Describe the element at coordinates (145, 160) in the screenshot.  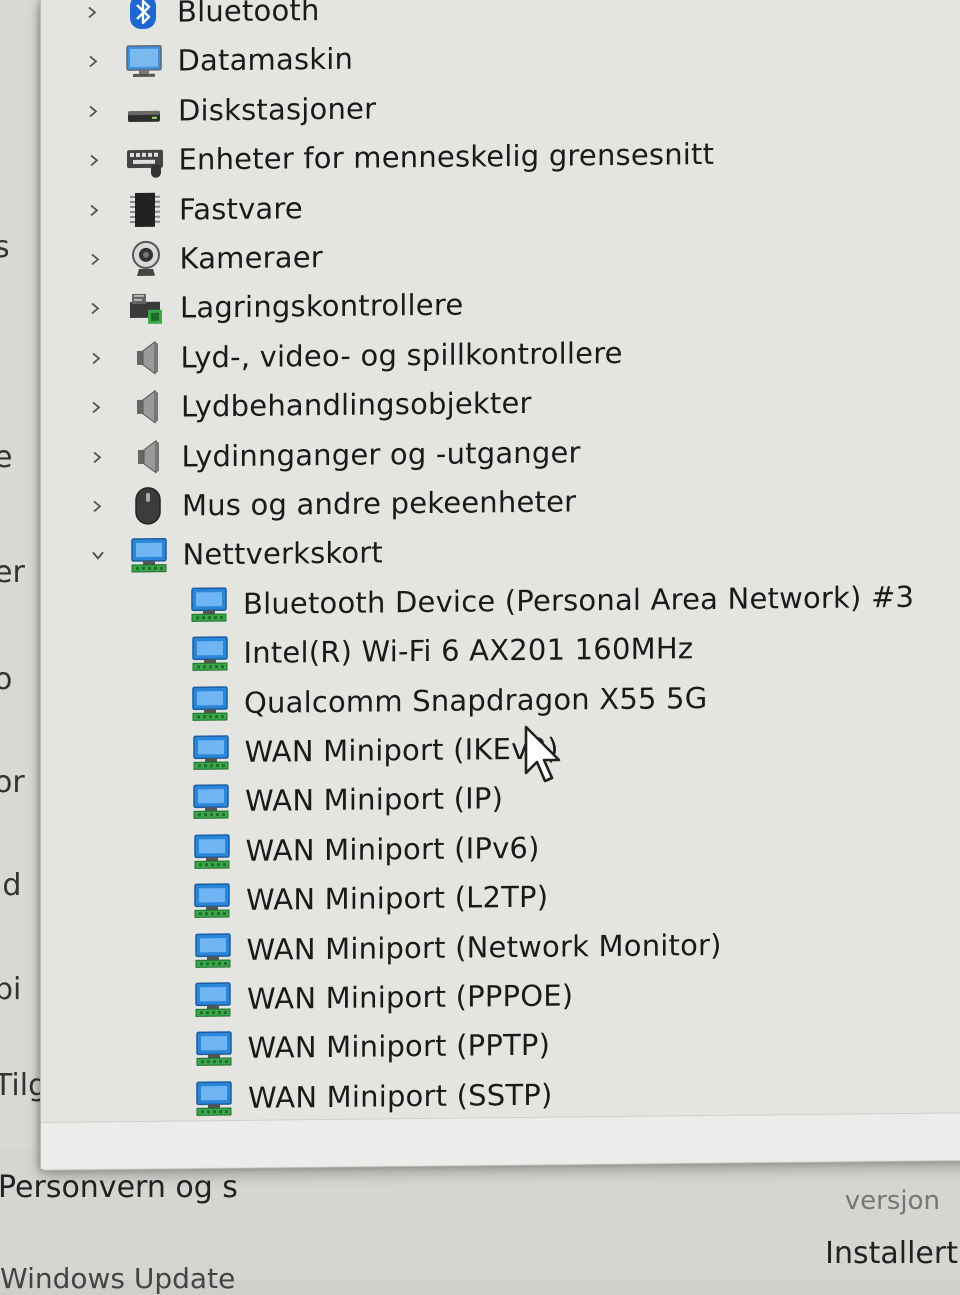
I see `hid-icon` at that location.